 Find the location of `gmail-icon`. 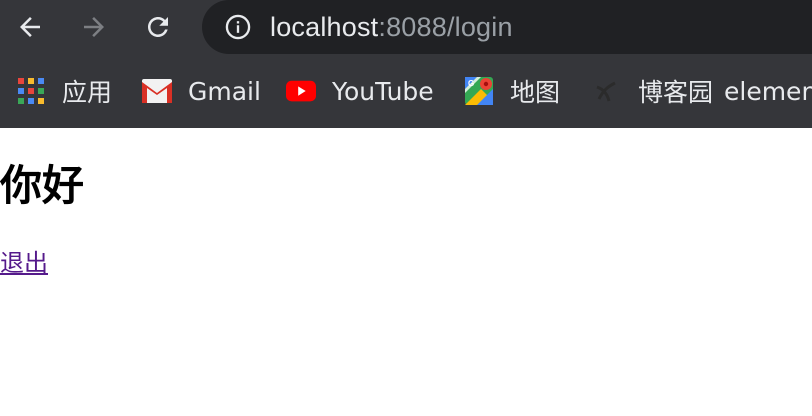

gmail-icon is located at coordinates (157, 91).